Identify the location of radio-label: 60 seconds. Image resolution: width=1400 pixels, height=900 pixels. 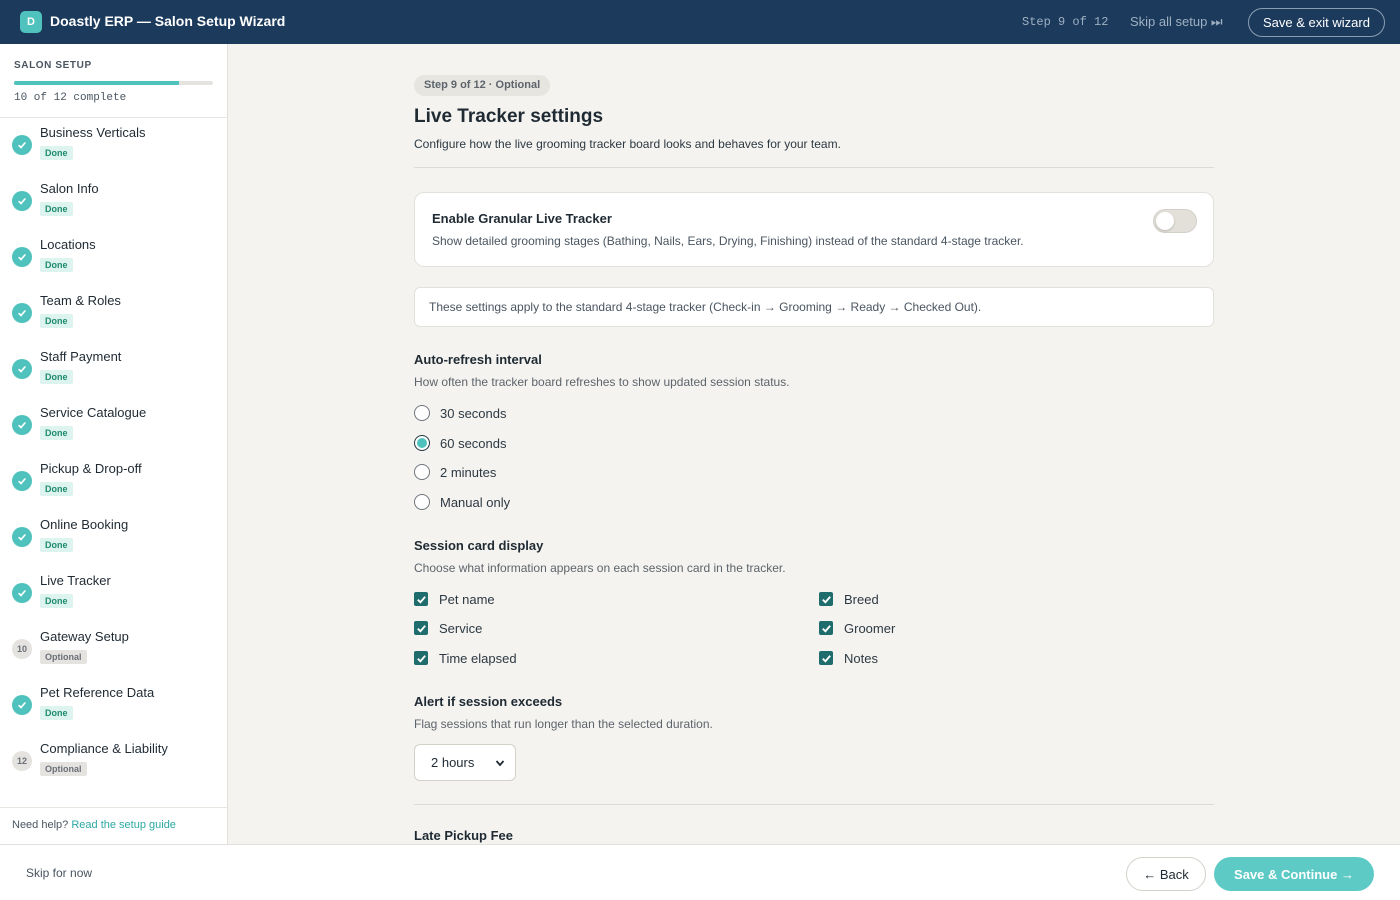
(473, 443).